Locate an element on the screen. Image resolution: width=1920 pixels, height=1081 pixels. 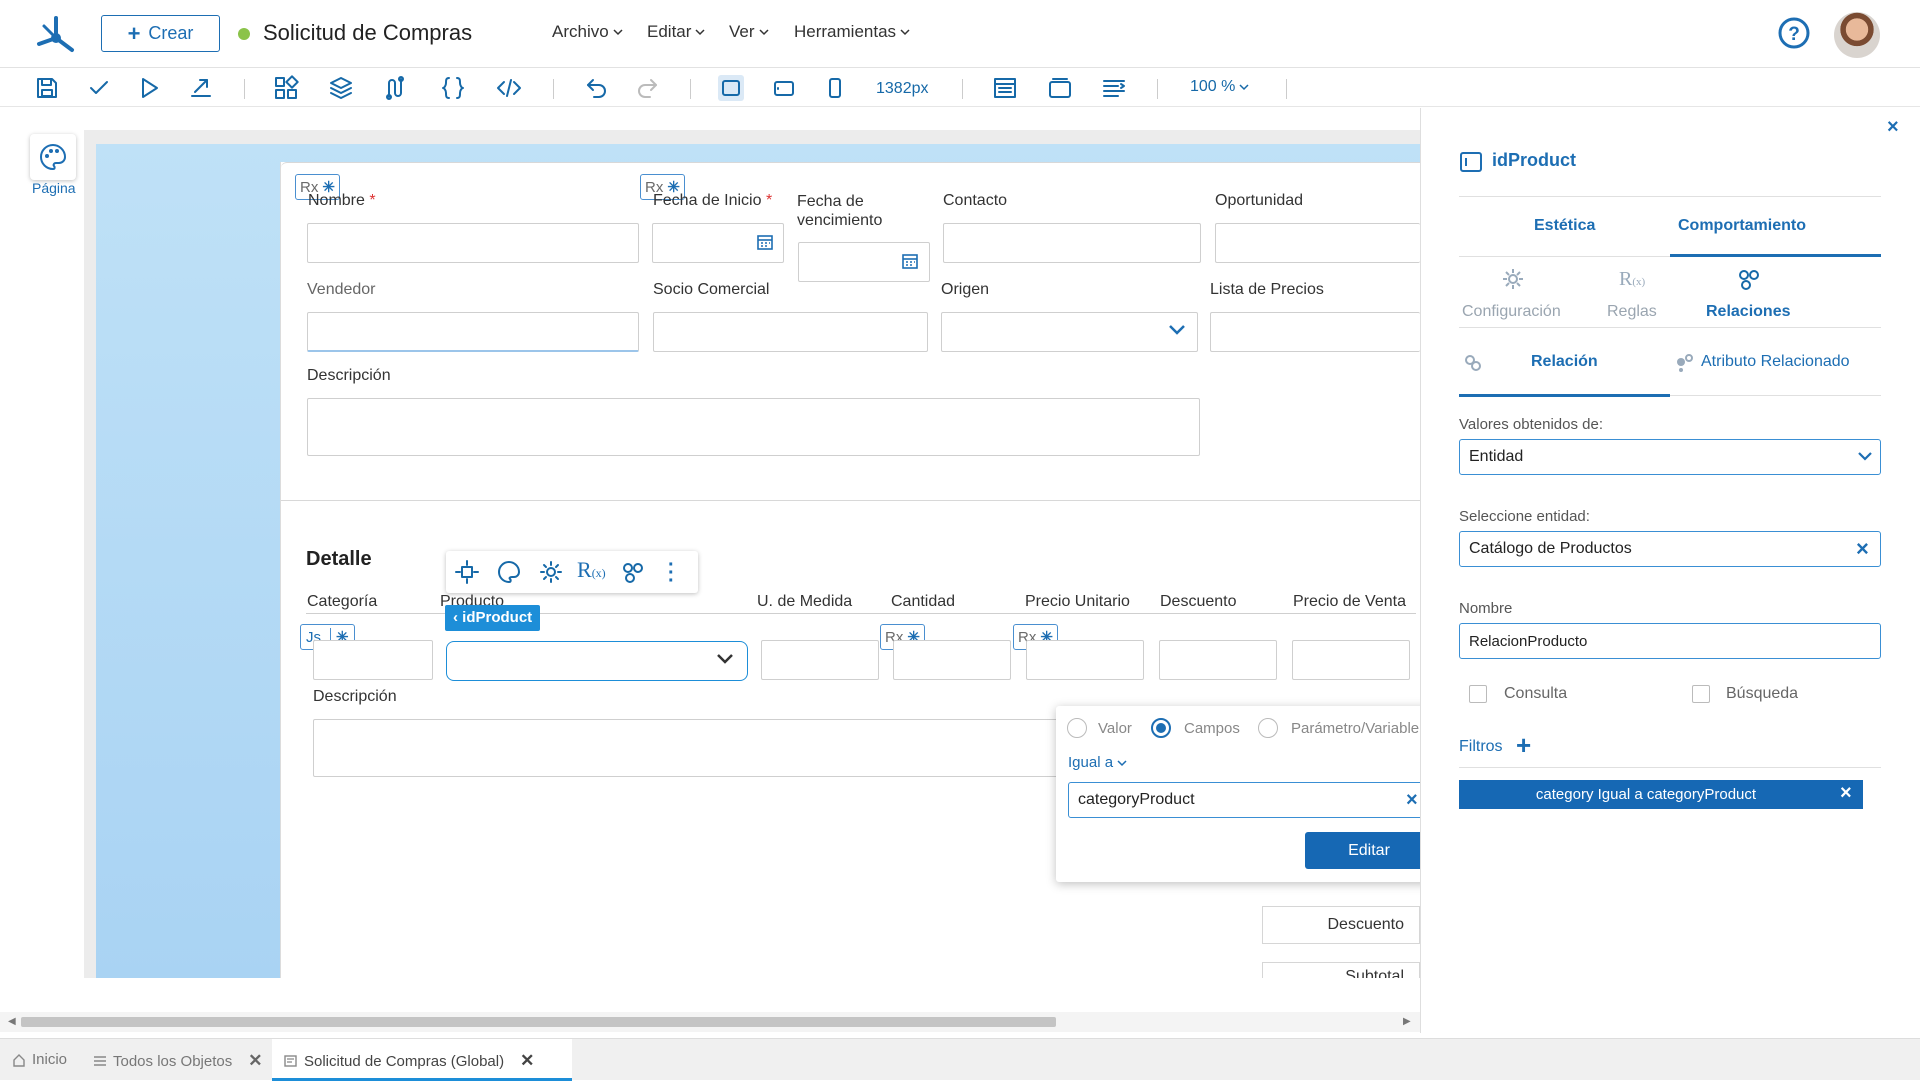
layout-header-icon is located at coordinates (1005, 88).